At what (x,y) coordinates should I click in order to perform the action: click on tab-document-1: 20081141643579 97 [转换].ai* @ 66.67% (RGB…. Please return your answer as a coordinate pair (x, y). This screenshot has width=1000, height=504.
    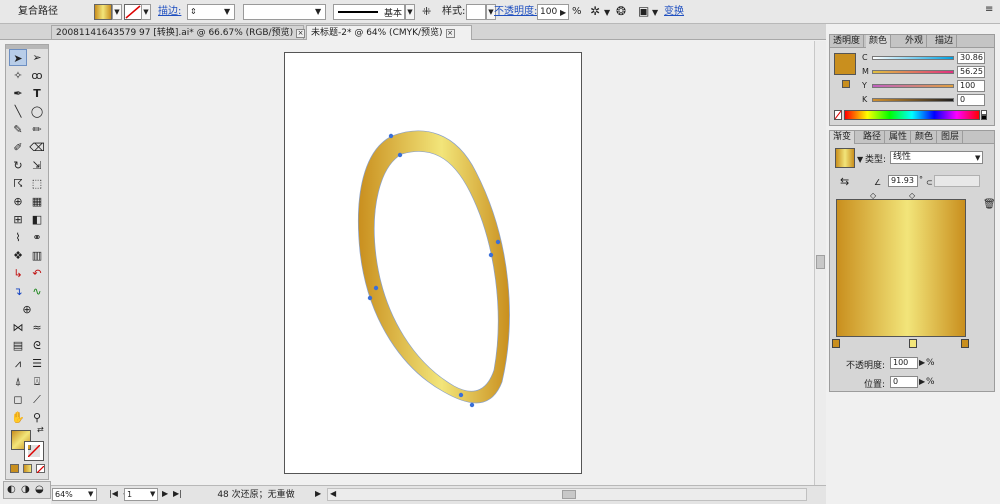
    Looking at the image, I should click on (178, 32).